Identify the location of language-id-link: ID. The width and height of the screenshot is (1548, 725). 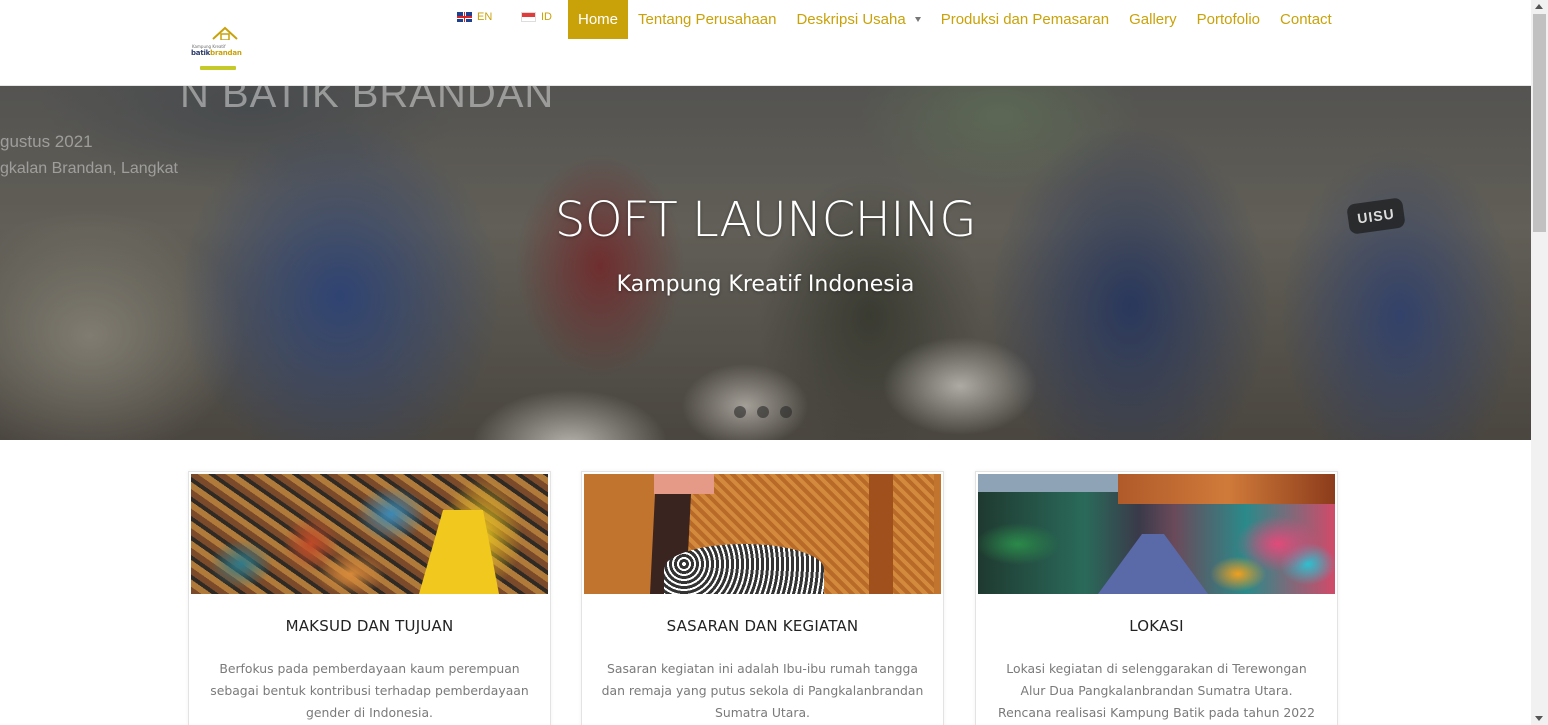
(536, 17).